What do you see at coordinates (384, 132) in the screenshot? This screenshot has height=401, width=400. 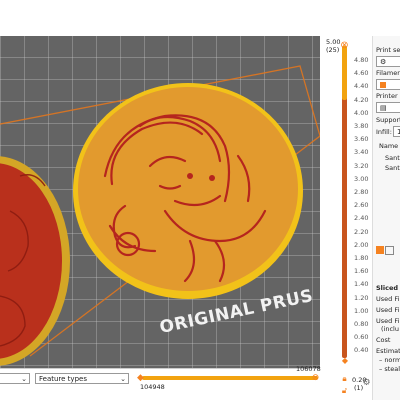 I see `infill-label: Infill:` at bounding box center [384, 132].